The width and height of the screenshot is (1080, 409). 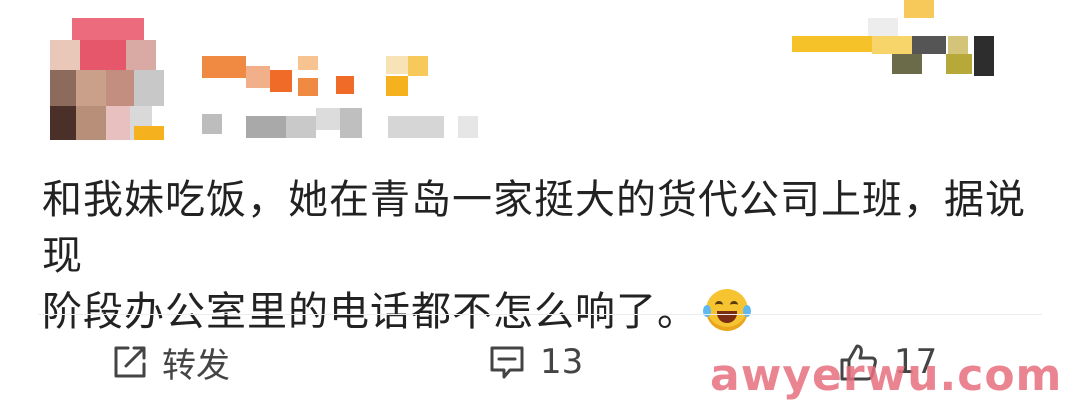 I want to click on repost-label: 转发, so click(x=196, y=365).